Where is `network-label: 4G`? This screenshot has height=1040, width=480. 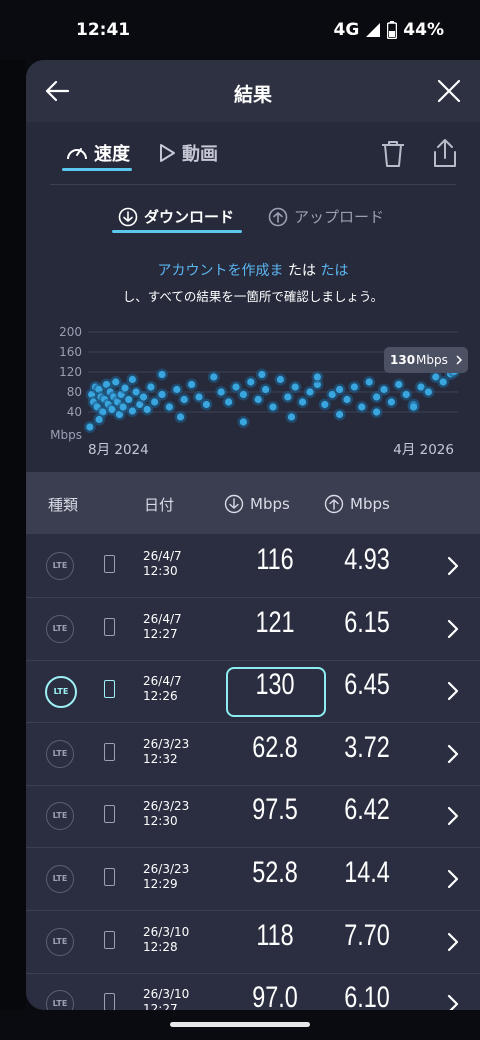 network-label: 4G is located at coordinates (346, 30).